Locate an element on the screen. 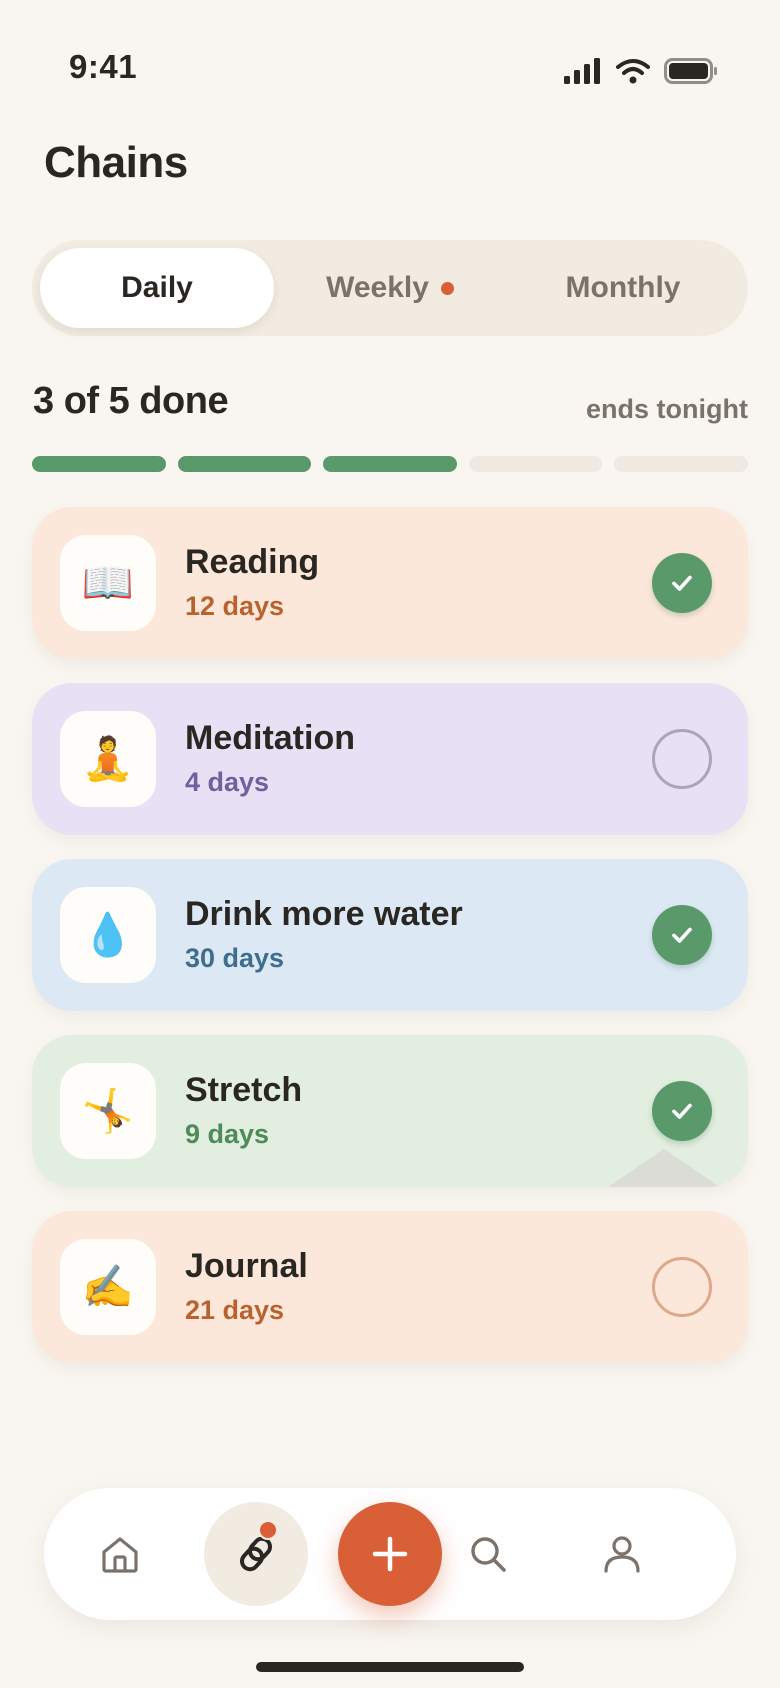 The image size is (780, 1688). tab-label: Monthly is located at coordinates (623, 287).